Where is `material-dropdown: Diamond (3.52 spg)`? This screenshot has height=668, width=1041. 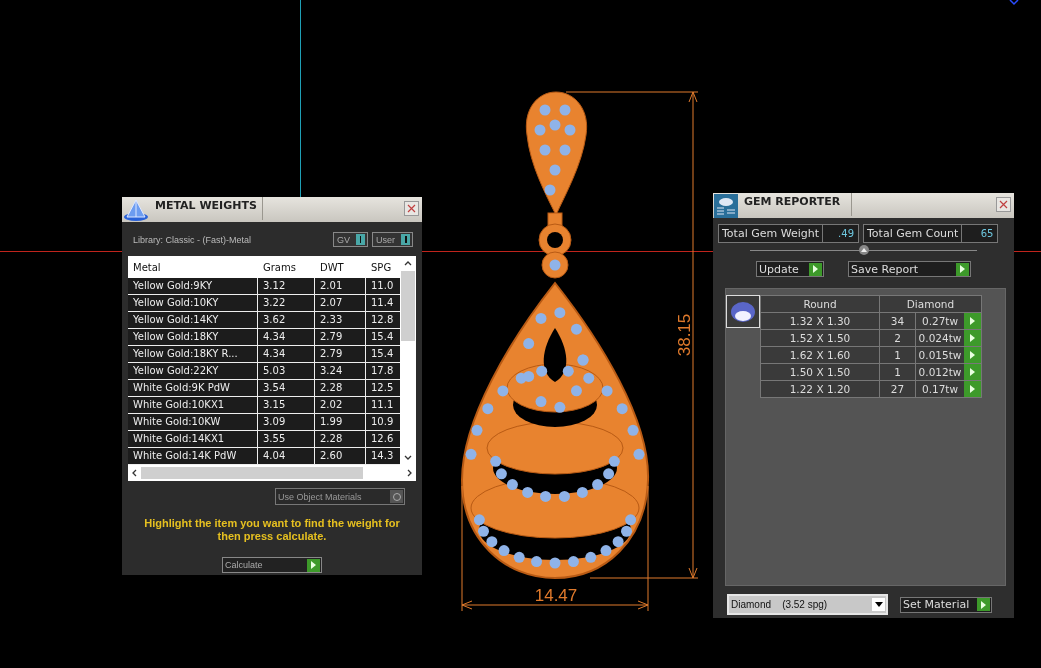 material-dropdown: Diamond (3.52 spg) is located at coordinates (807, 604).